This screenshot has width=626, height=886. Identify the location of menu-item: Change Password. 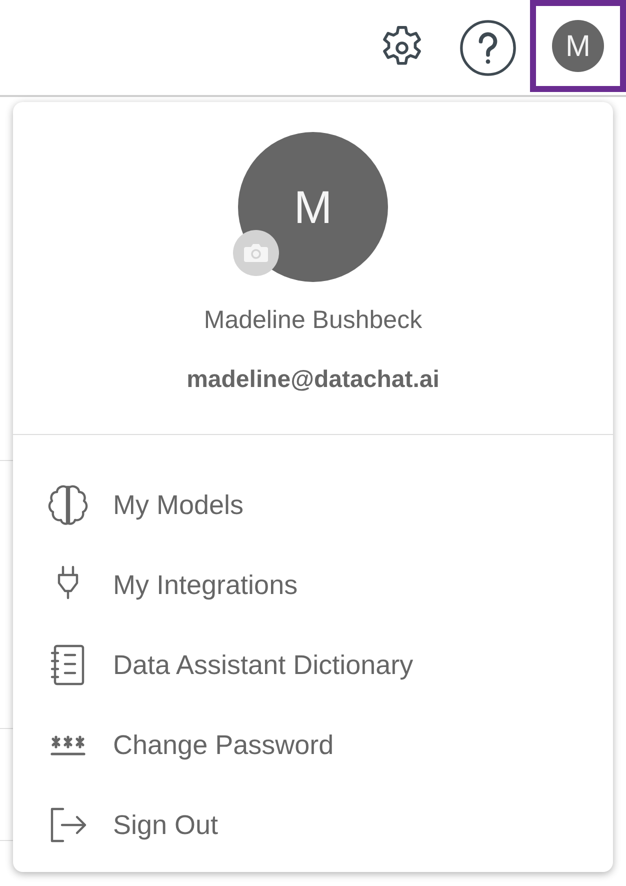
(313, 745).